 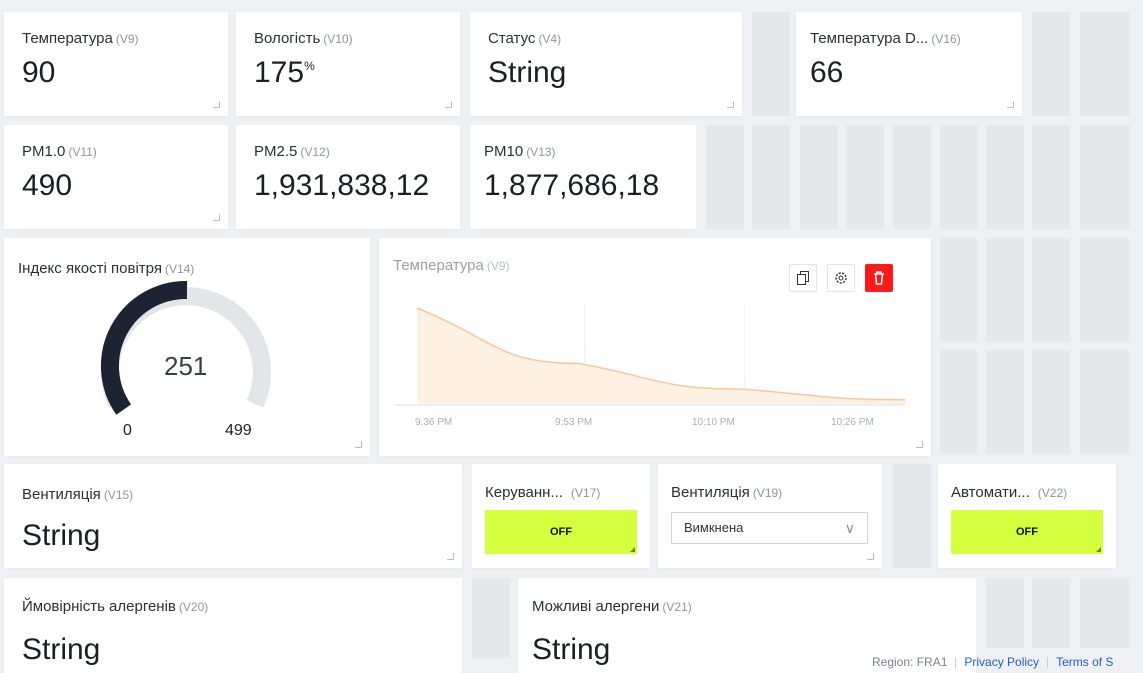 What do you see at coordinates (186, 366) in the screenshot?
I see `gauge-value: 251` at bounding box center [186, 366].